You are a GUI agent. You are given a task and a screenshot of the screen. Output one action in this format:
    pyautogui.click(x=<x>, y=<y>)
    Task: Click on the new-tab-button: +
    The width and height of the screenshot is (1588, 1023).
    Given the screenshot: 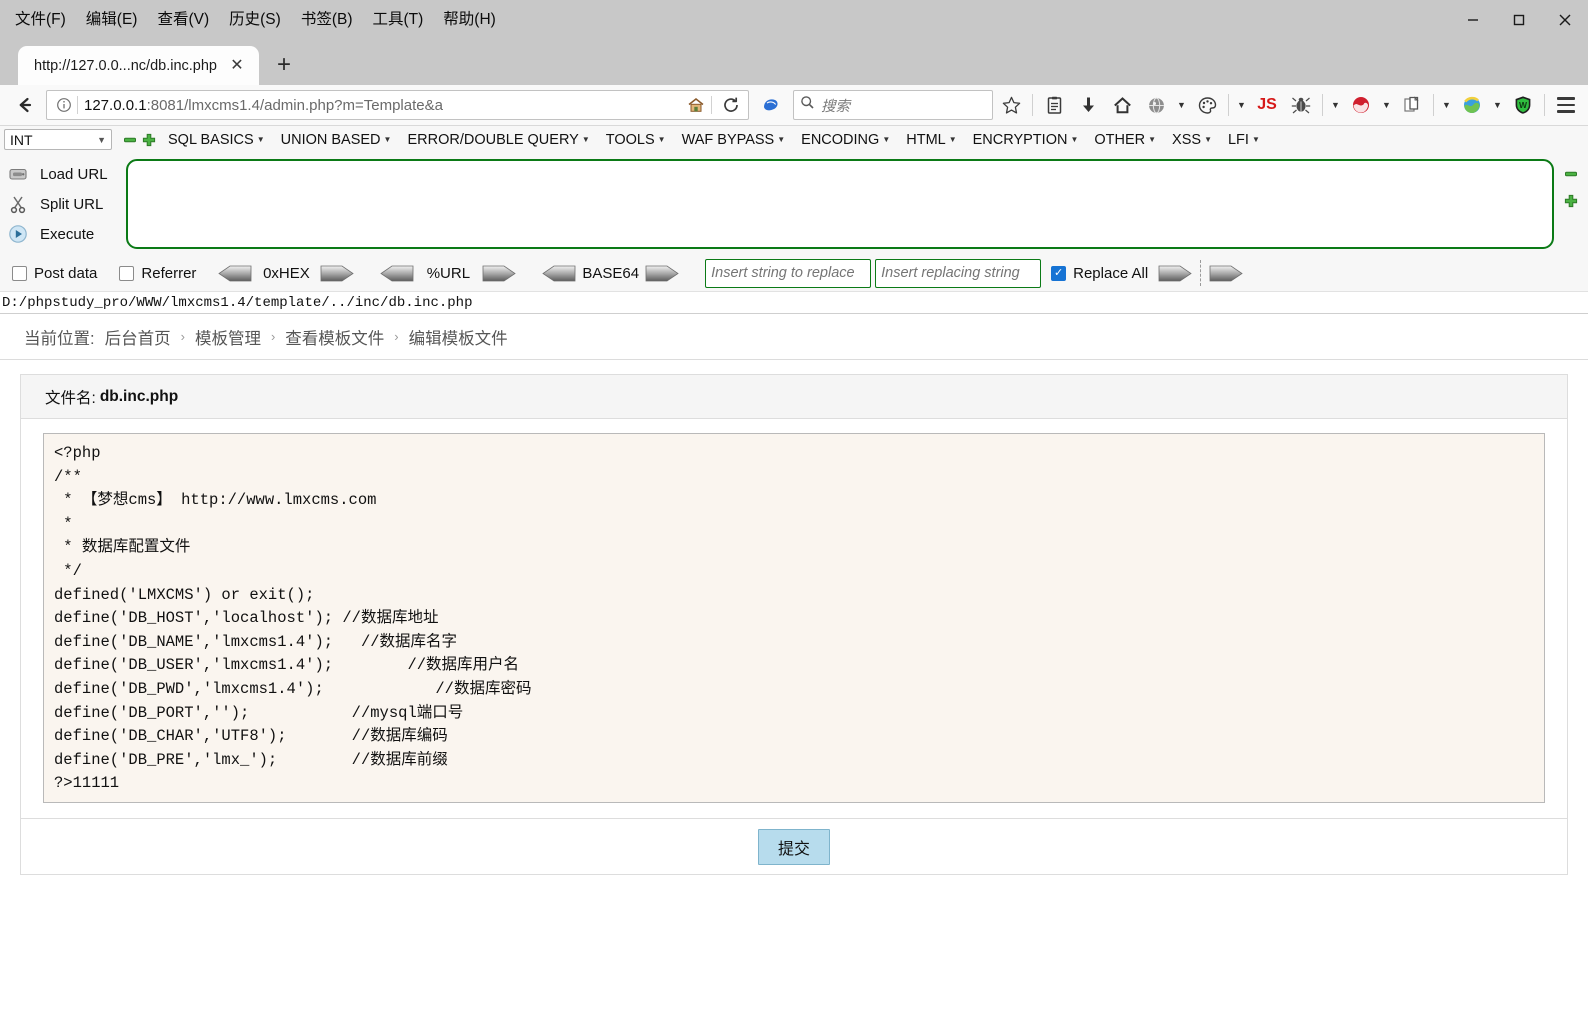 What is the action you would take?
    pyautogui.click(x=284, y=65)
    